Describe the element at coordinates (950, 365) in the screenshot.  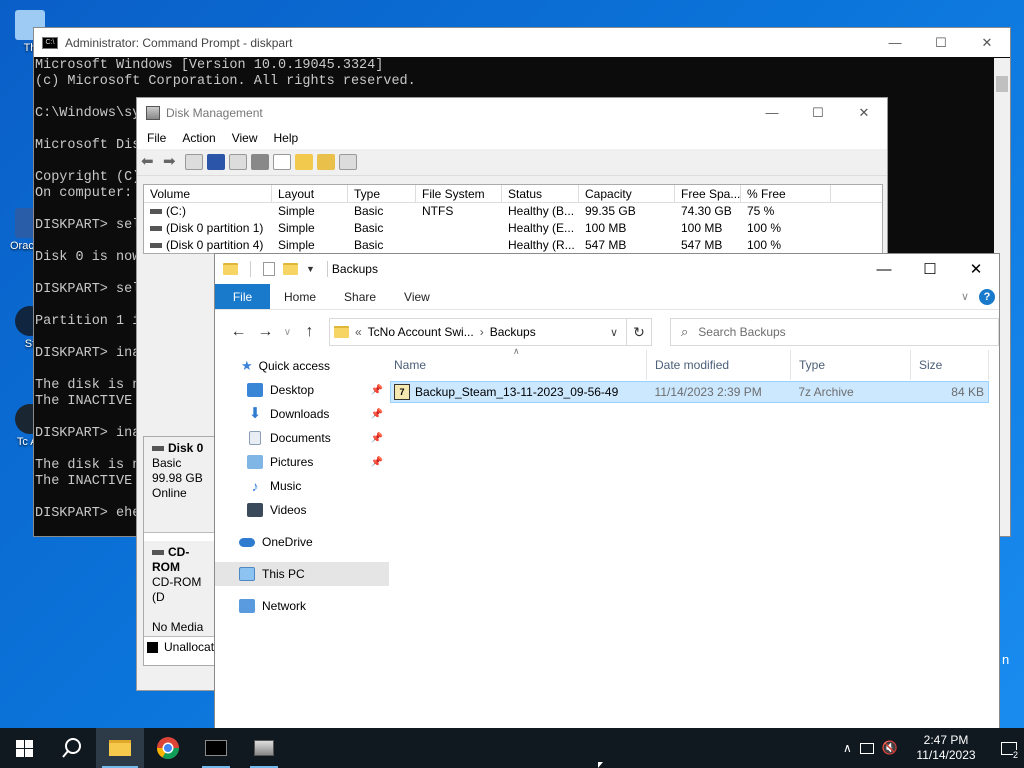
I see `col-size: Size` at that location.